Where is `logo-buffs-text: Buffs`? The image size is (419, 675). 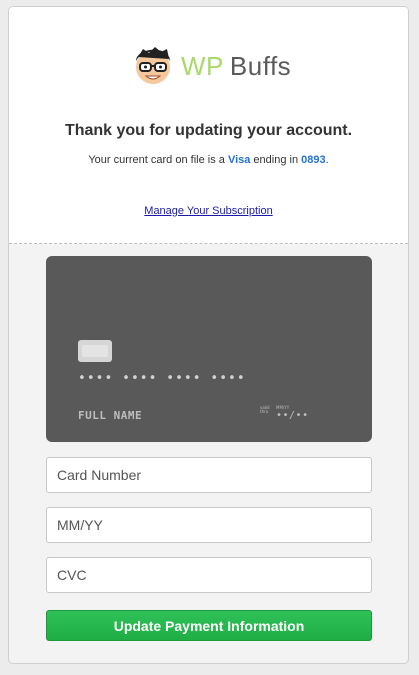 logo-buffs-text: Buffs is located at coordinates (260, 66).